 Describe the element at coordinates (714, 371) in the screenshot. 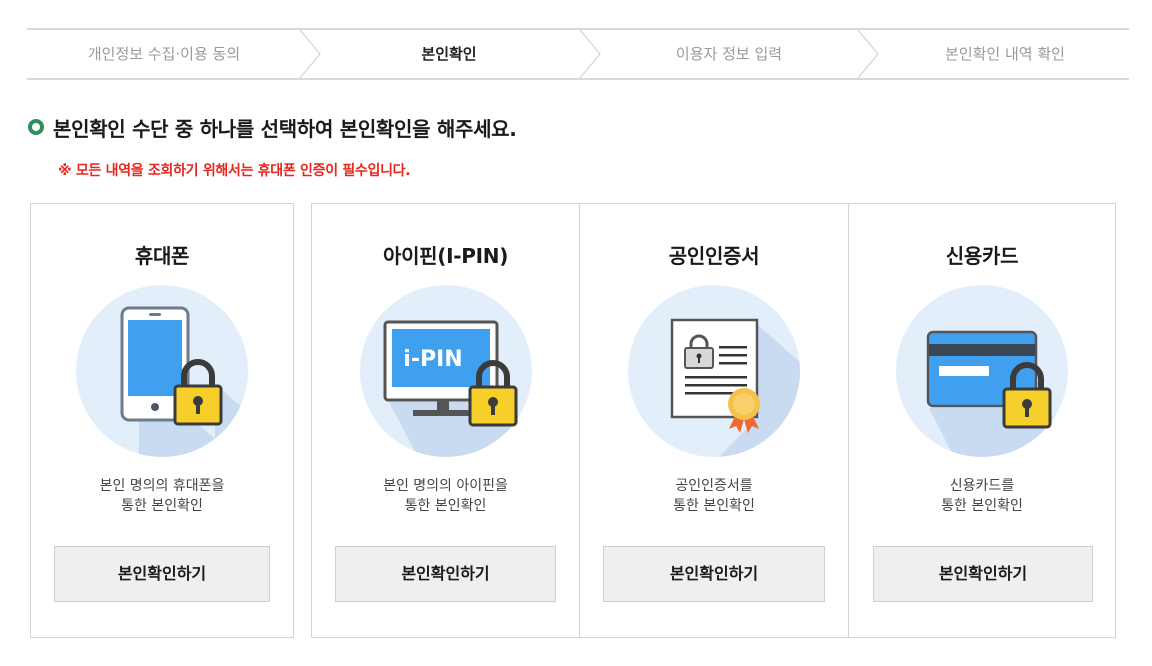

I see `certificate-icon` at that location.